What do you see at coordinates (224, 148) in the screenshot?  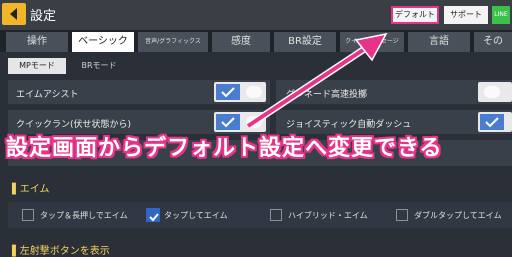 I see `annotation-banner: 設定画面からデフォルト設定へ変更できる` at bounding box center [224, 148].